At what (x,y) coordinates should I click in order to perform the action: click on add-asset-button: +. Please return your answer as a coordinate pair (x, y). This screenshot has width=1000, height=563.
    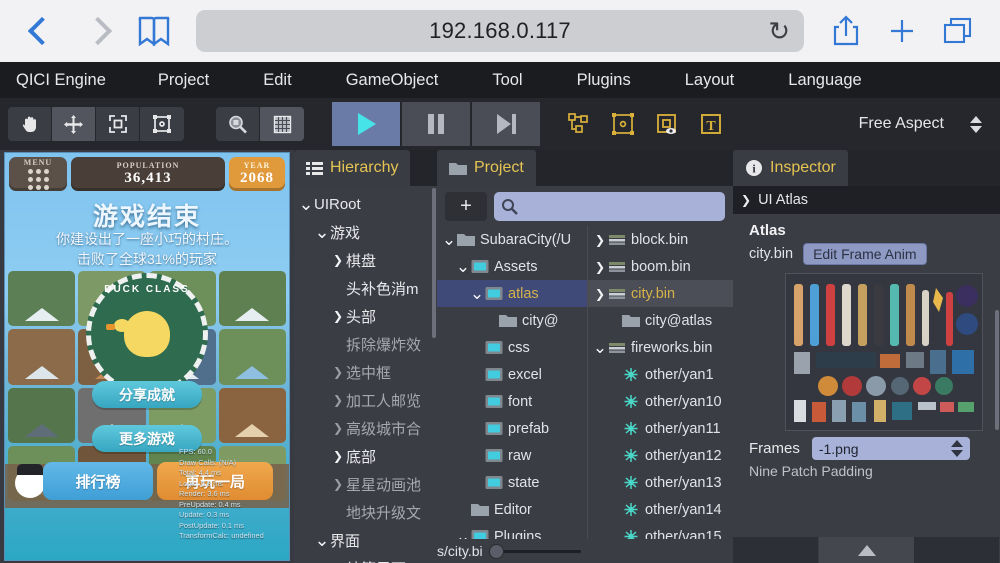
    Looking at the image, I should click on (466, 206).